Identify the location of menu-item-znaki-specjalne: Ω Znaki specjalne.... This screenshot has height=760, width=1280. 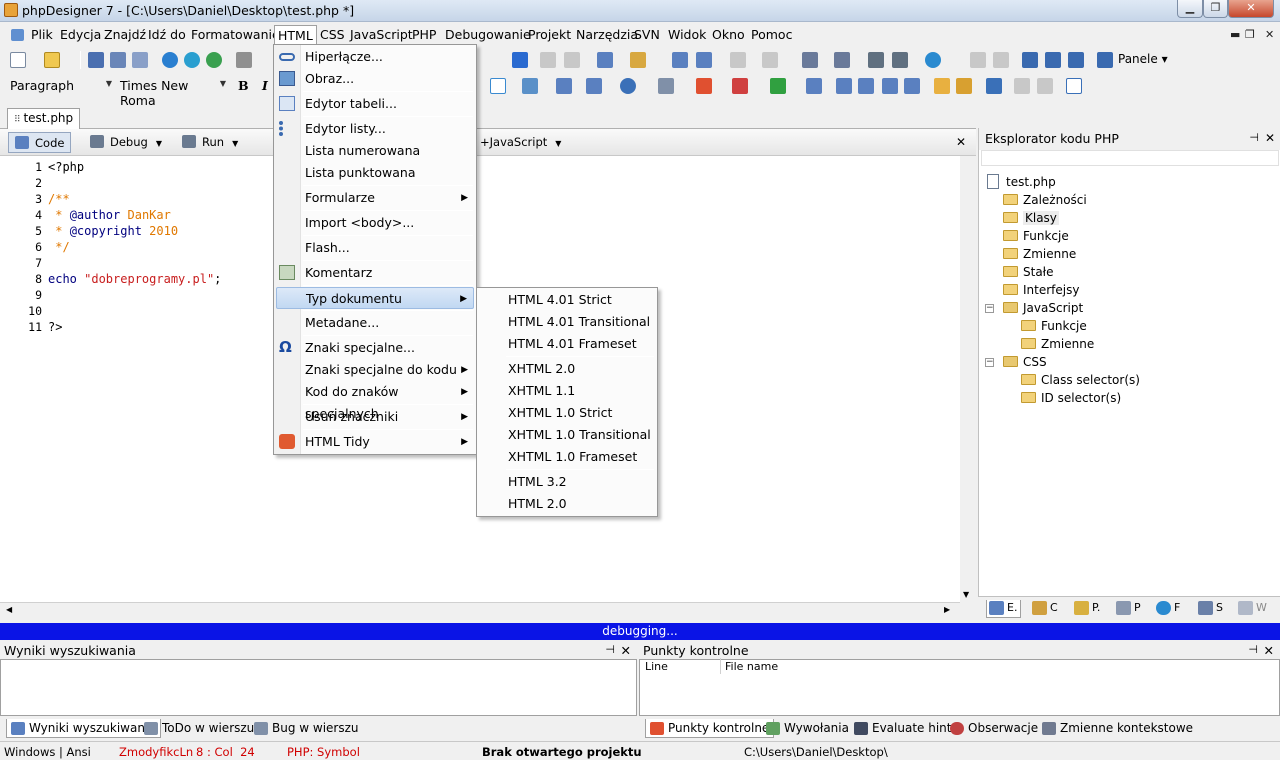
(375, 348).